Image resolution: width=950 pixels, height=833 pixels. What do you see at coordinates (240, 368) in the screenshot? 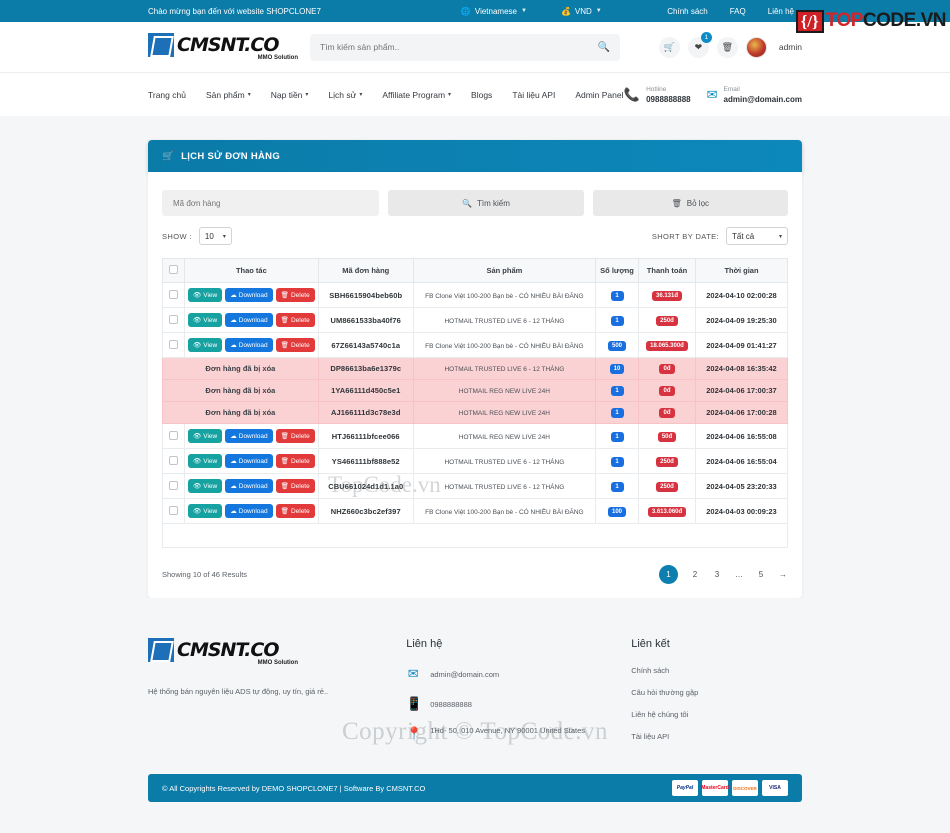
I see `deleted-order-message: Đơn hàng đã bị xóa` at bounding box center [240, 368].